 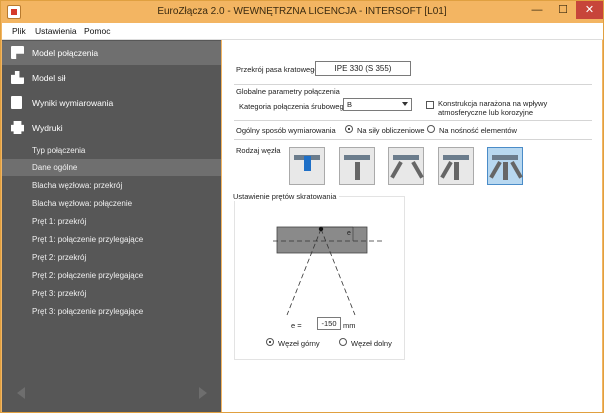 What do you see at coordinates (363, 68) in the screenshot?
I see `section-field: IPE 330 (S 355)` at bounding box center [363, 68].